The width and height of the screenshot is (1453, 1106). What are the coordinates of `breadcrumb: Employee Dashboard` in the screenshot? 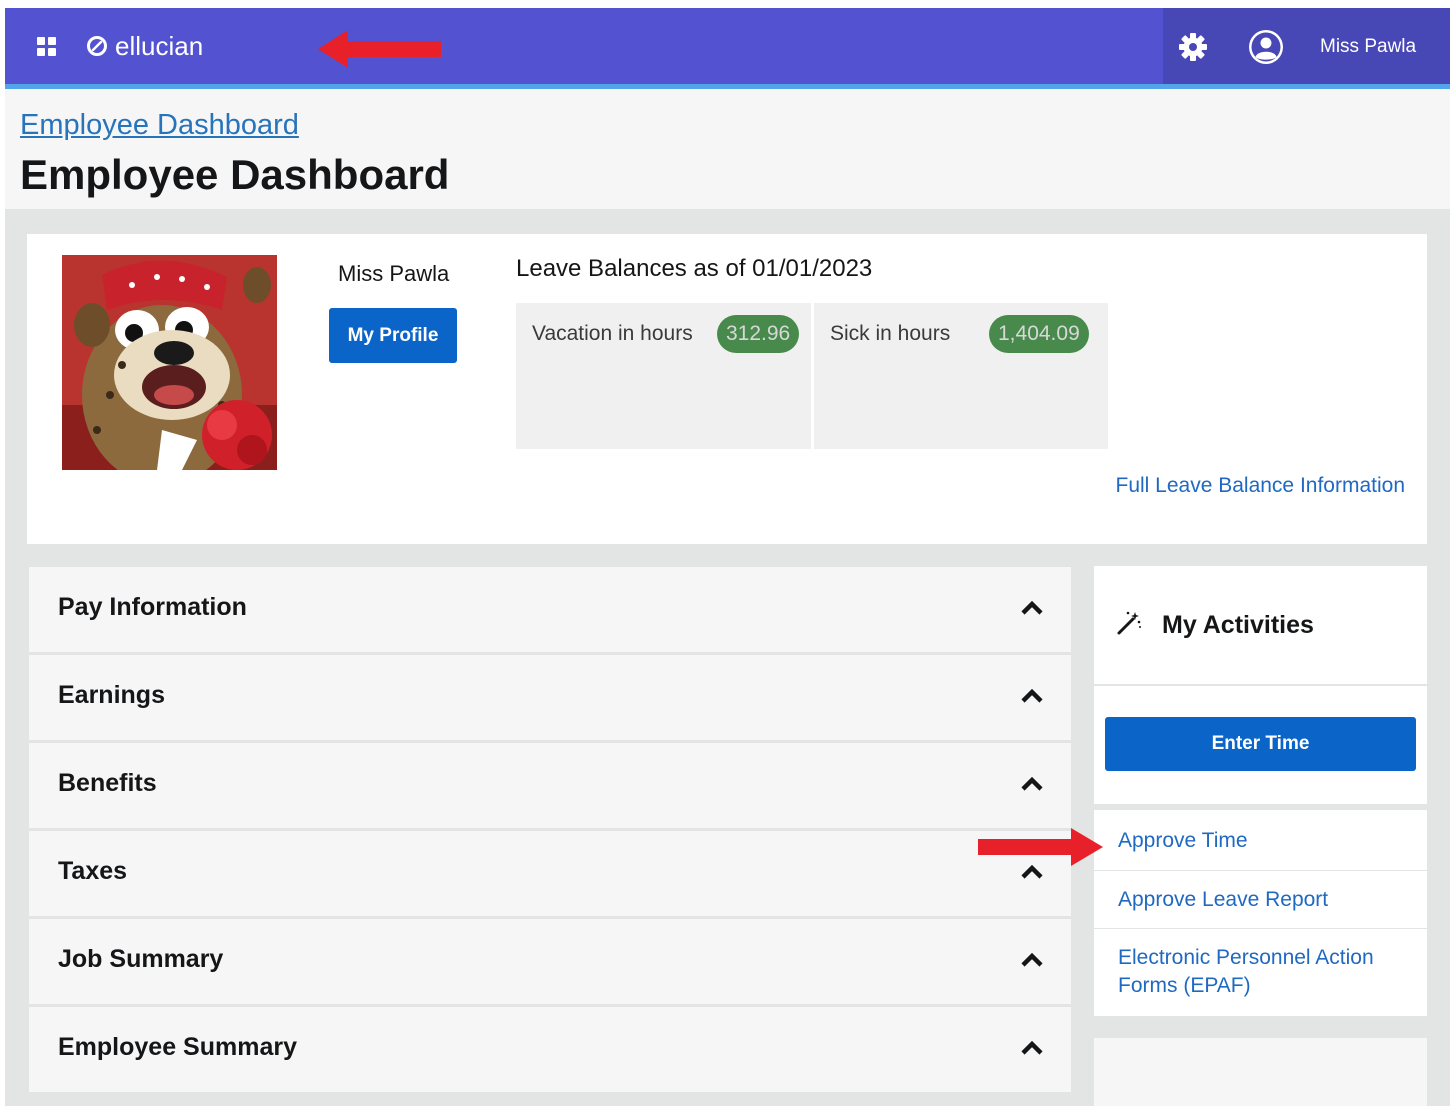 It's located at (159, 125).